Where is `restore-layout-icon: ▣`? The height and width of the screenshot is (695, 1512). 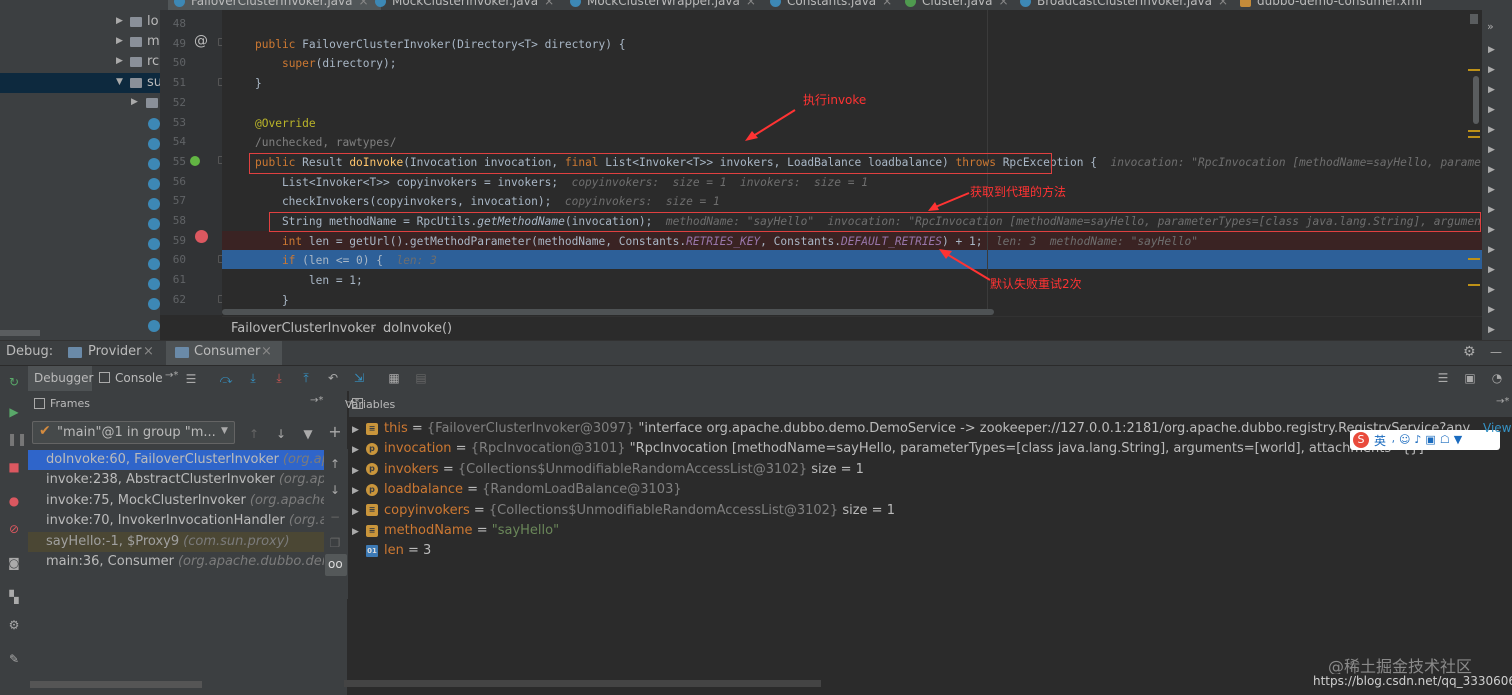
restore-layout-icon: ▣ is located at coordinates (1470, 378).